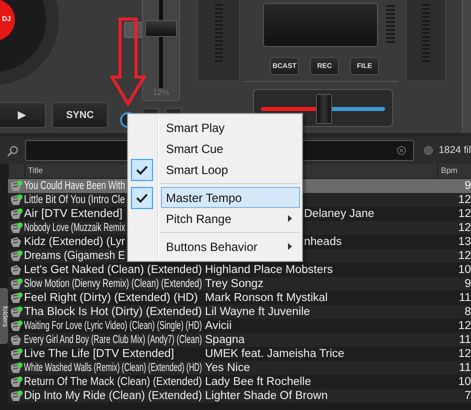  I want to click on table-cell: Tha Block Is Hot (Dirty) (Extended), so click(113, 312).